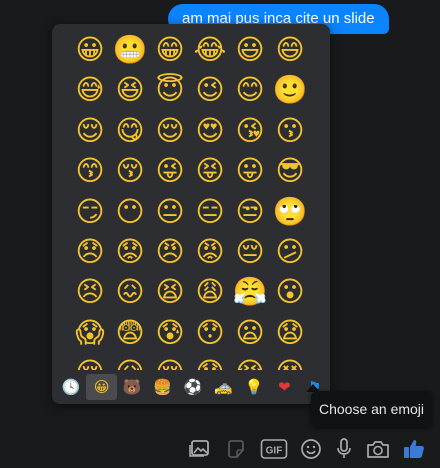 The height and width of the screenshot is (468, 440). I want to click on emoji-3: 😂, so click(210, 50).